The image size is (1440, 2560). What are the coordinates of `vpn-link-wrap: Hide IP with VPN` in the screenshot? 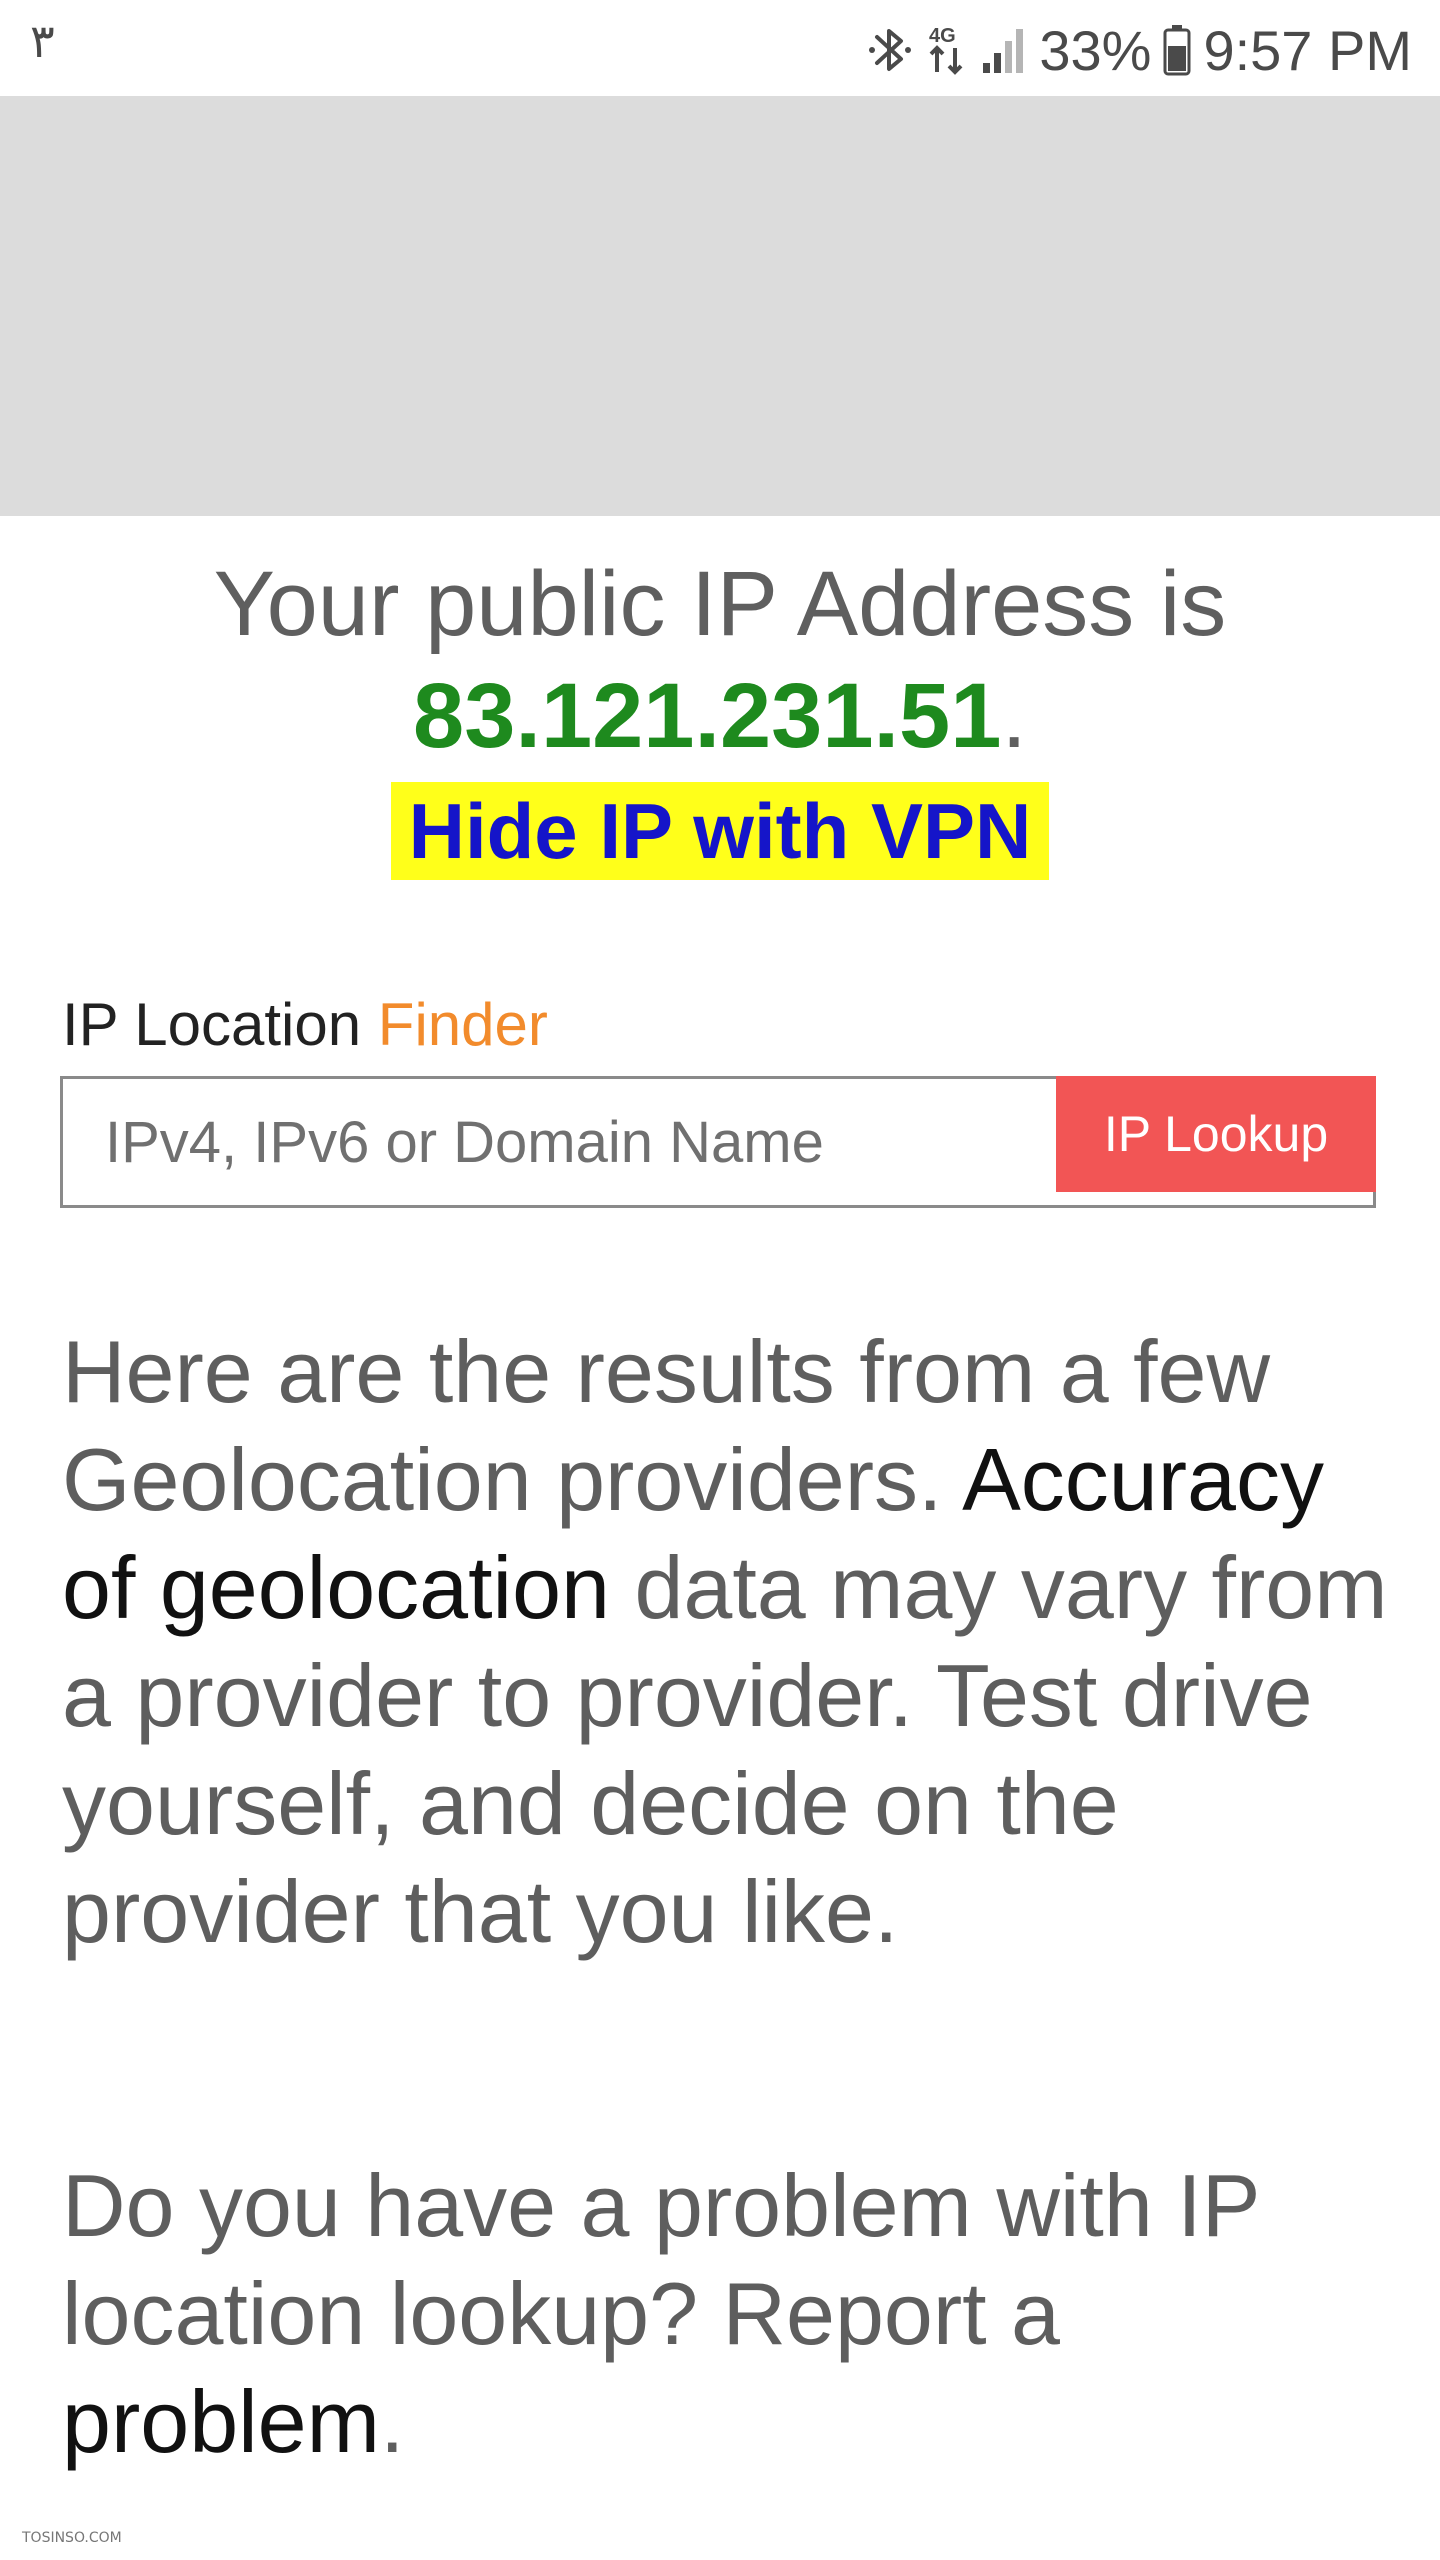 It's located at (720, 831).